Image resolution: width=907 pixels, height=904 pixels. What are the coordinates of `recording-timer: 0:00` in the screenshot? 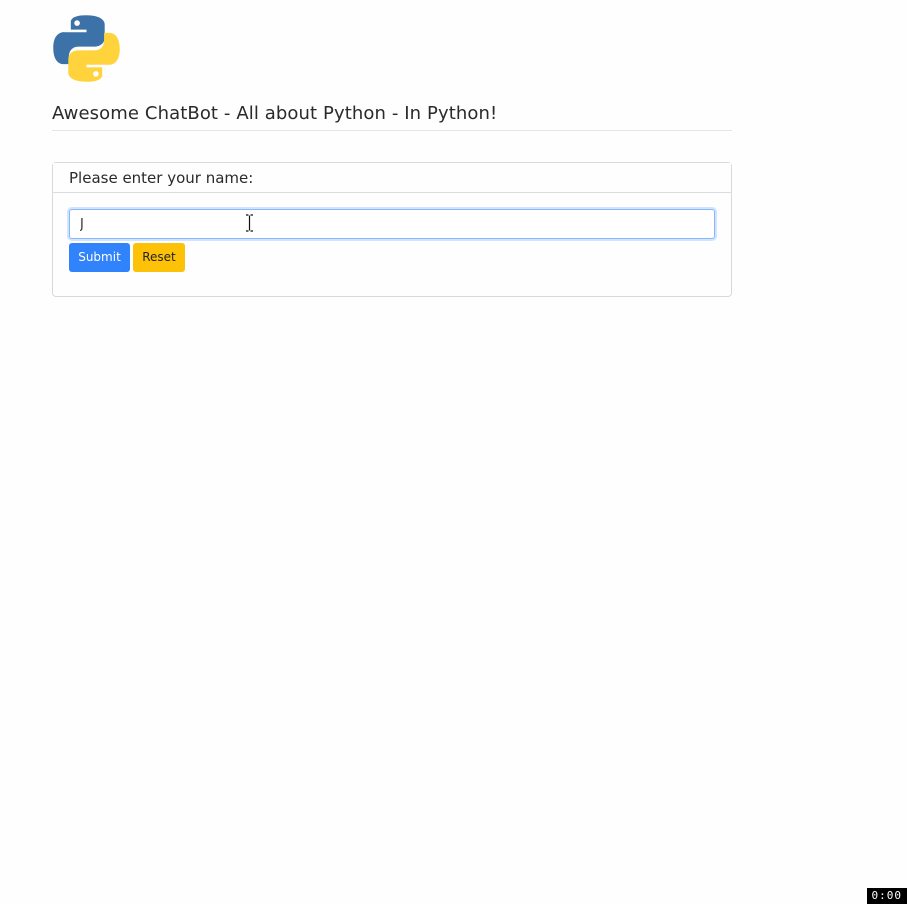 It's located at (886, 896).